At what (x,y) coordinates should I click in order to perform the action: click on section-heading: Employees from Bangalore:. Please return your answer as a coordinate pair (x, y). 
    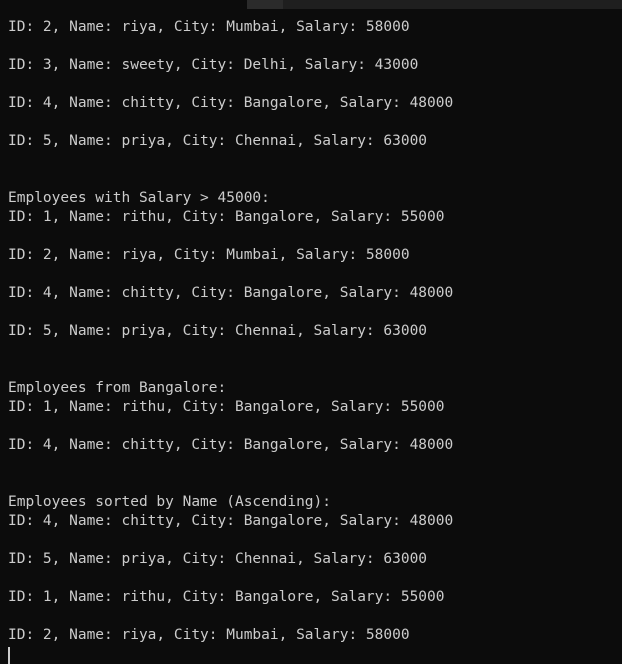
    Looking at the image, I should click on (117, 388).